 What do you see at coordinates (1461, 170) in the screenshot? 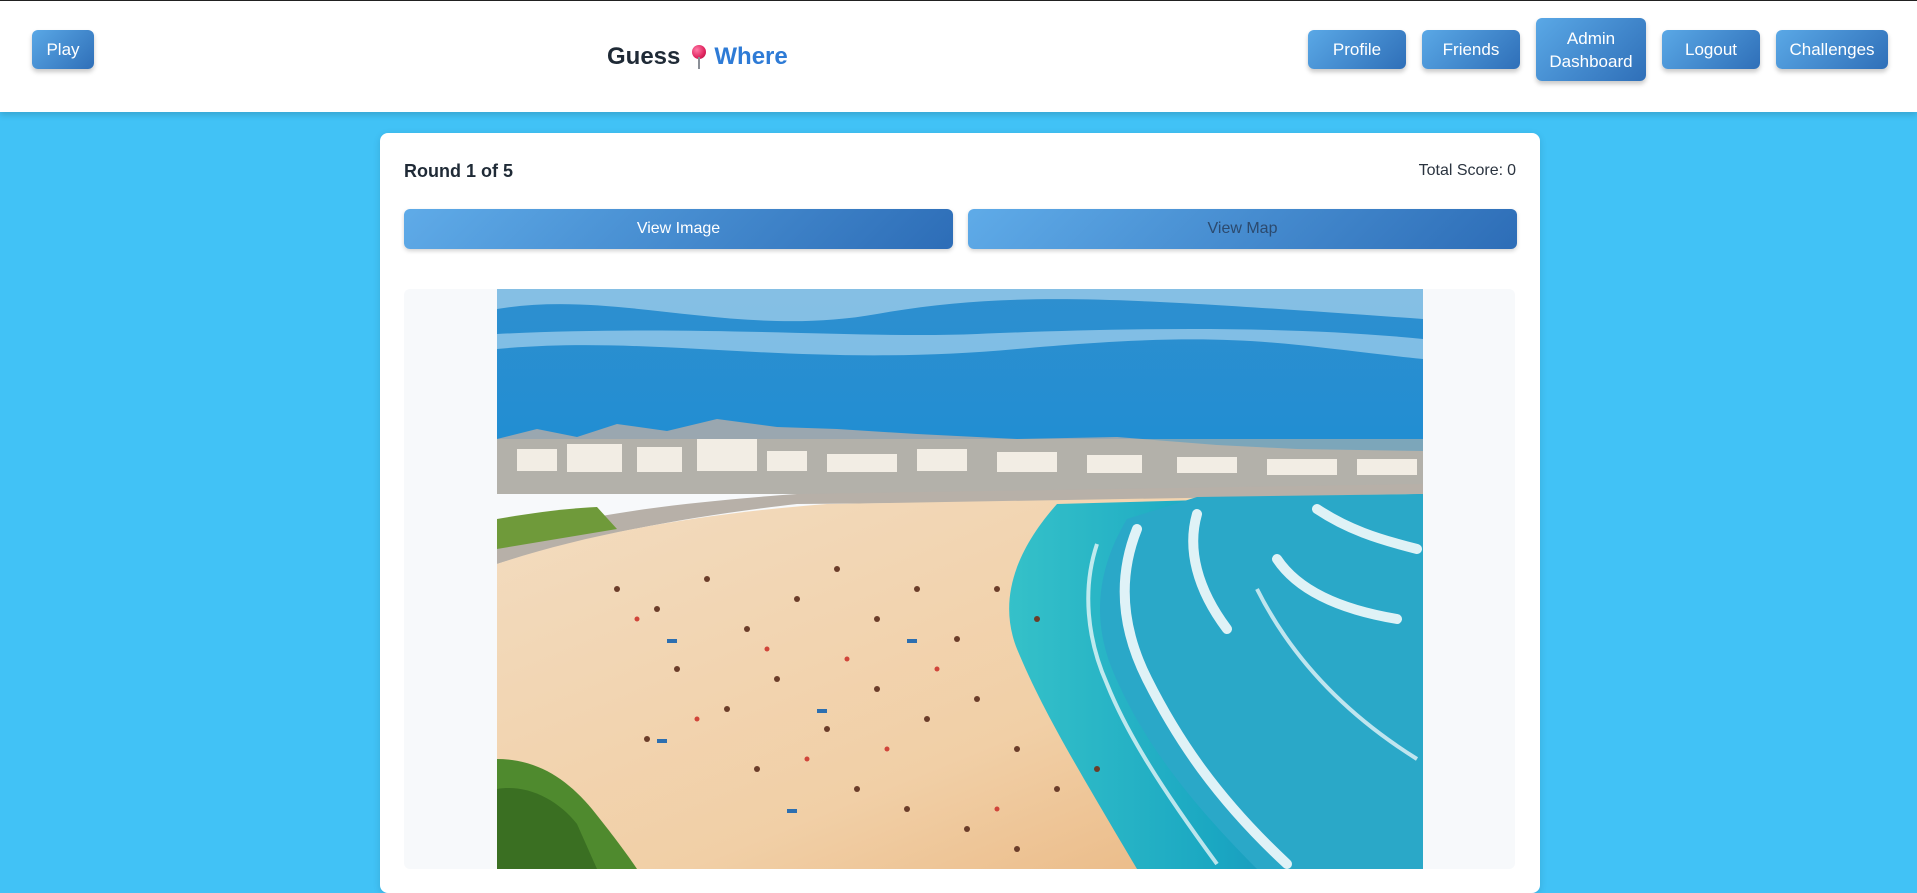
I see `score-label: Total Score:` at bounding box center [1461, 170].